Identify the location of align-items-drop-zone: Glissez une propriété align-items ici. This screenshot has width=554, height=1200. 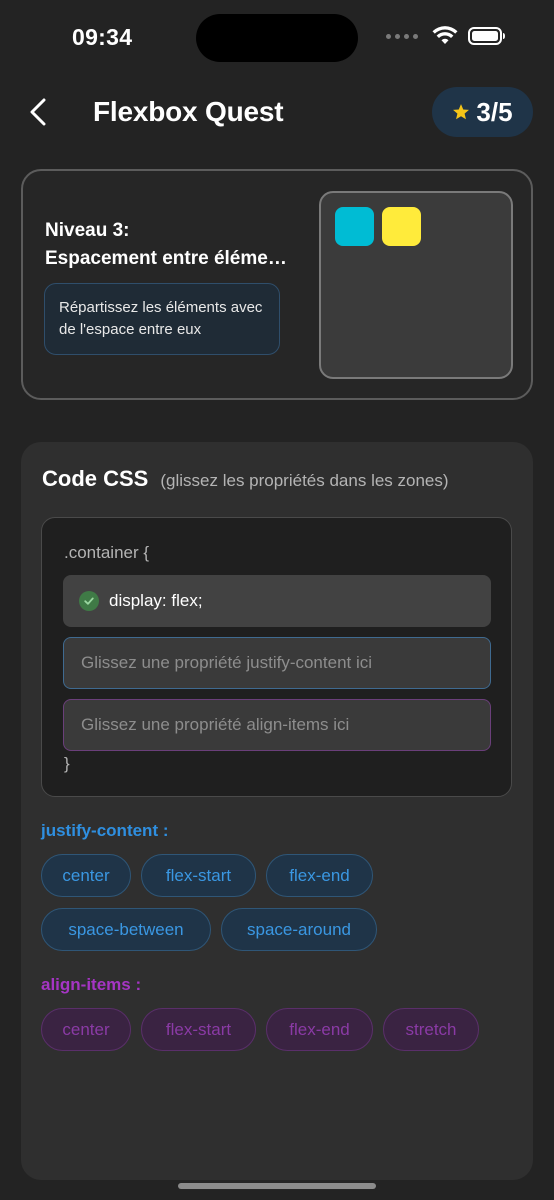
(277, 725).